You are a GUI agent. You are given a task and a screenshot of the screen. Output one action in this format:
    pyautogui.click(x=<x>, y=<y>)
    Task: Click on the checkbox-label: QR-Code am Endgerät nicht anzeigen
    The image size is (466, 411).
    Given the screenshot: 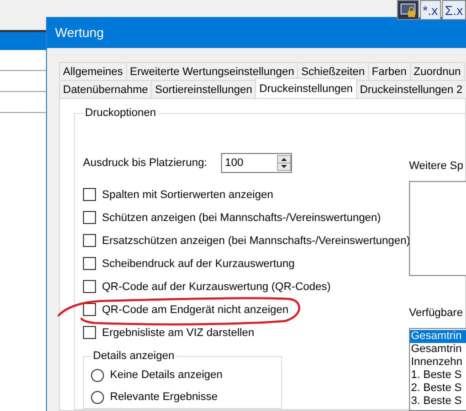 What is the action you would take?
    pyautogui.click(x=195, y=310)
    